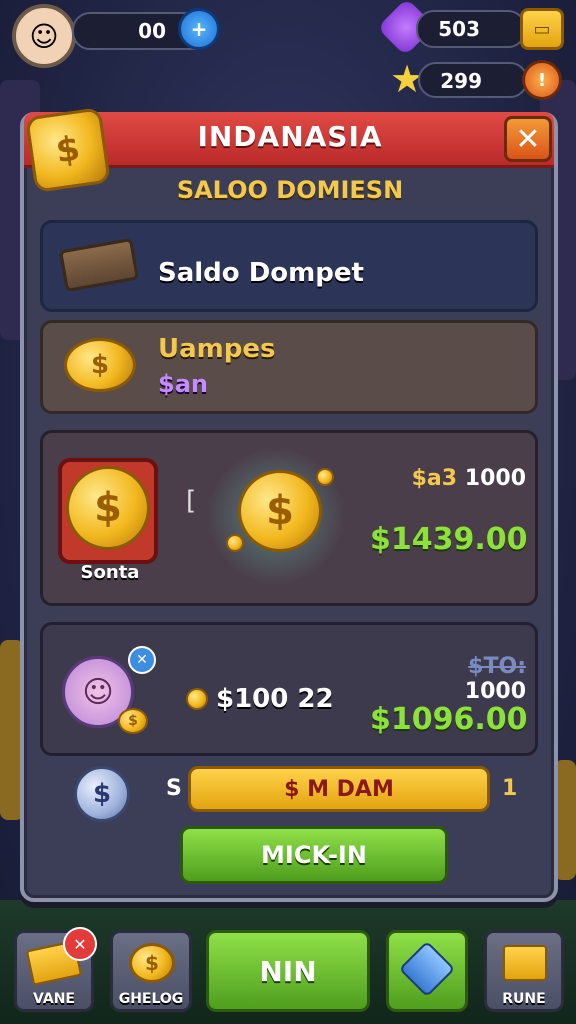 The height and width of the screenshot is (1024, 576). What do you see at coordinates (108, 508) in the screenshot?
I see `reward-badge-coin-icon: $` at bounding box center [108, 508].